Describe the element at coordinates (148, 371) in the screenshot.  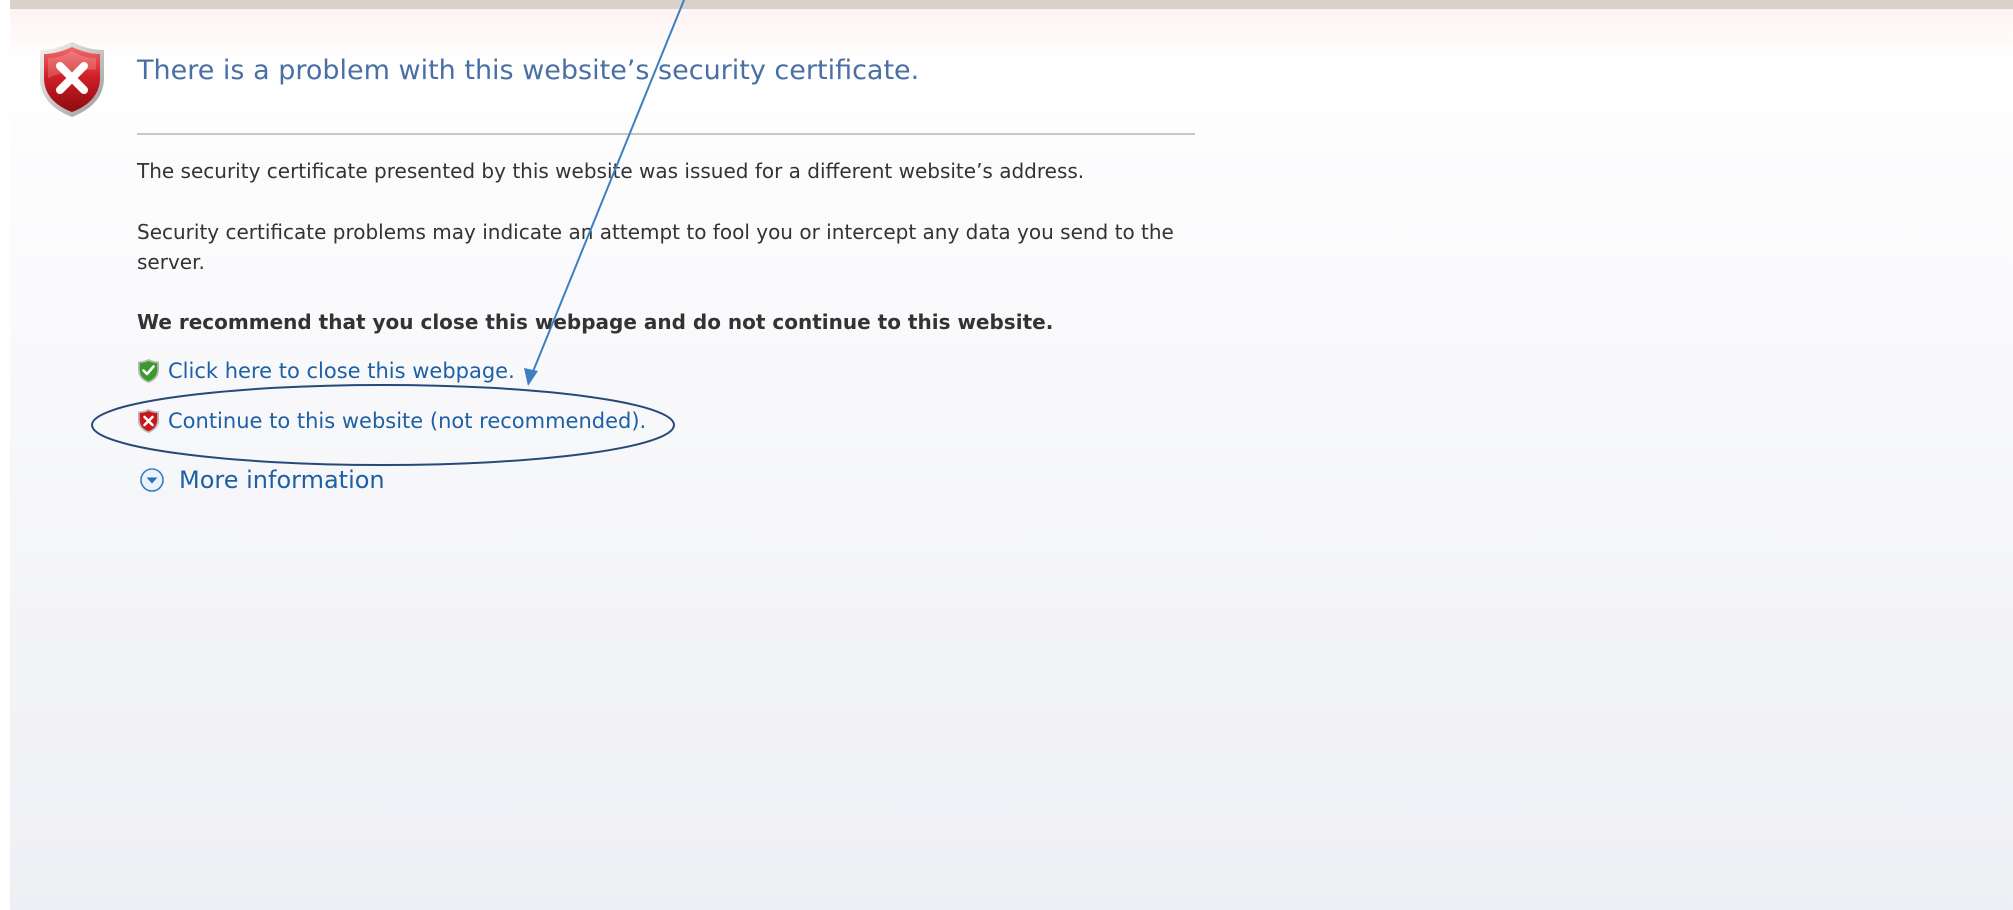
I see `shield-check-icon` at that location.